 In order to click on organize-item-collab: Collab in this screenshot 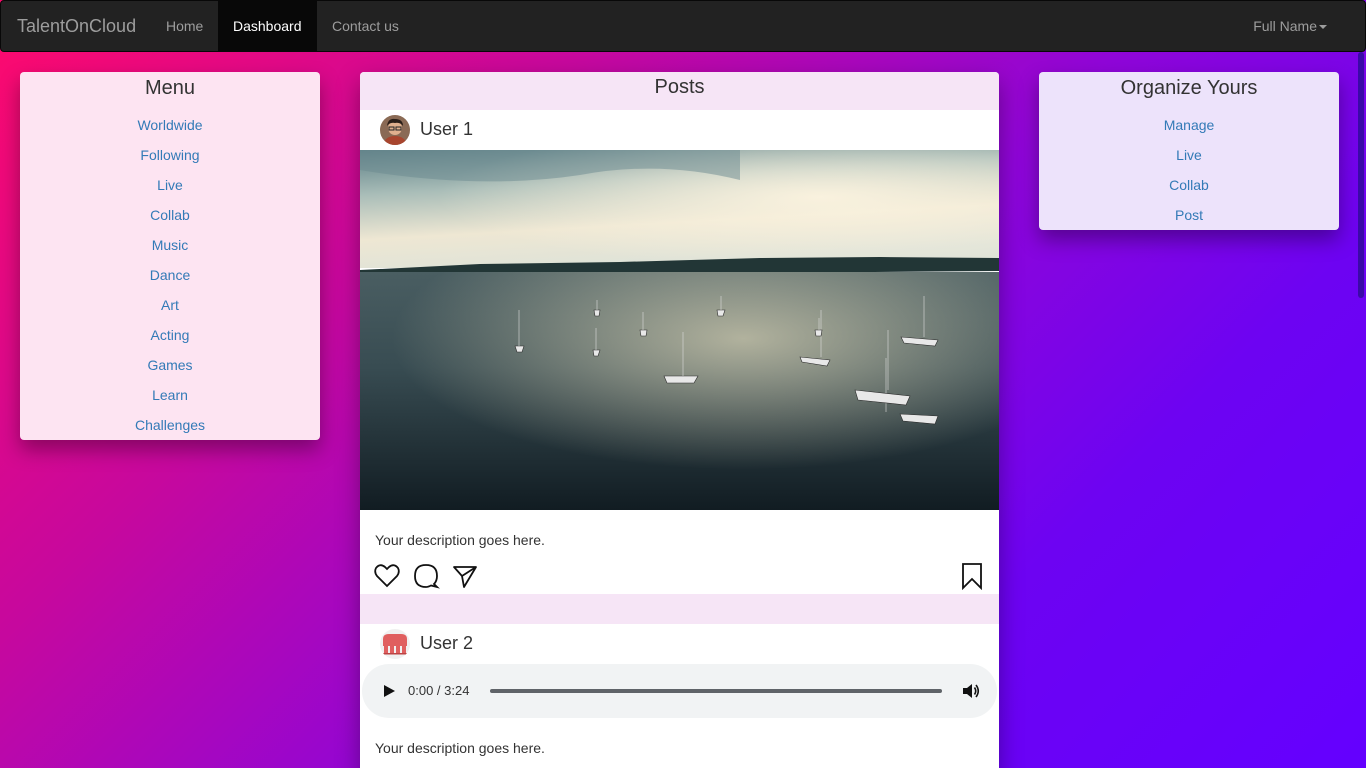, I will do `click(1189, 185)`.